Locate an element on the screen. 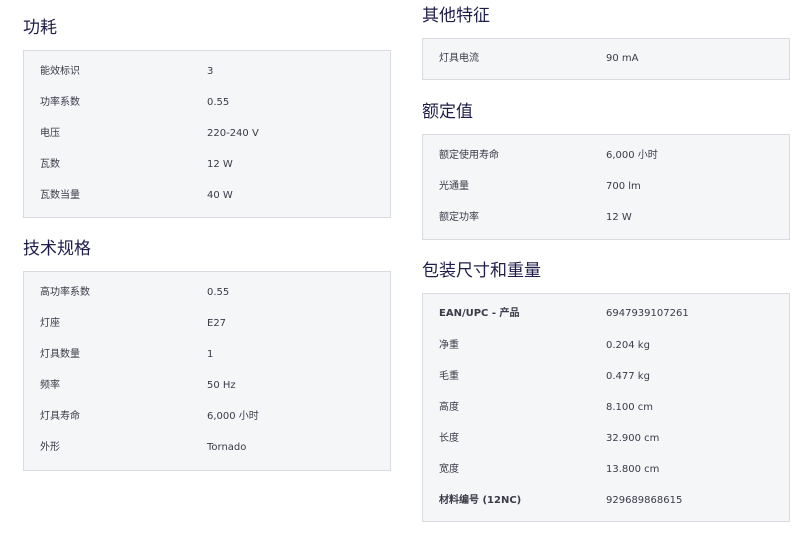  spec-row: 频率 50 Hz is located at coordinates (207, 386).